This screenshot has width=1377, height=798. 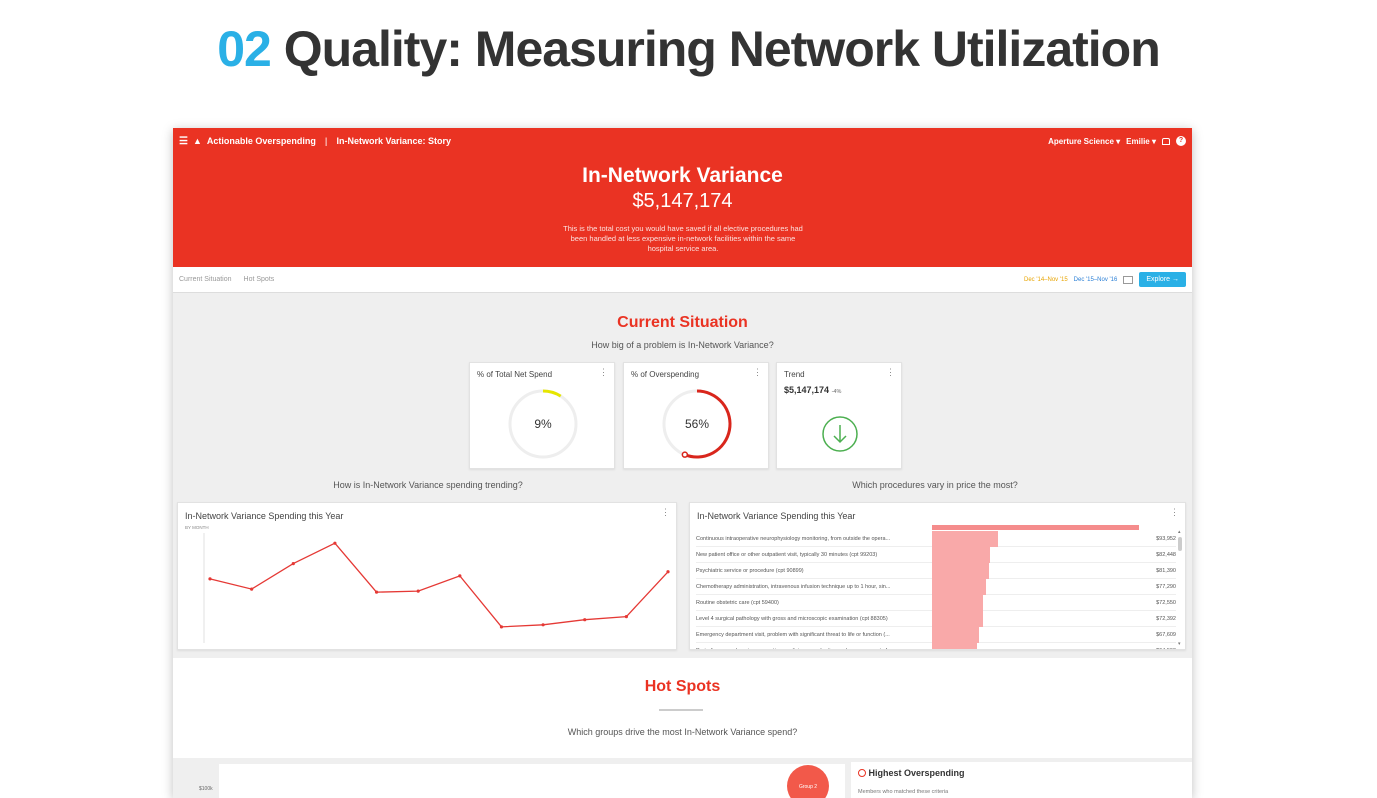 What do you see at coordinates (1166, 571) in the screenshot?
I see `bar-value: $81,390` at bounding box center [1166, 571].